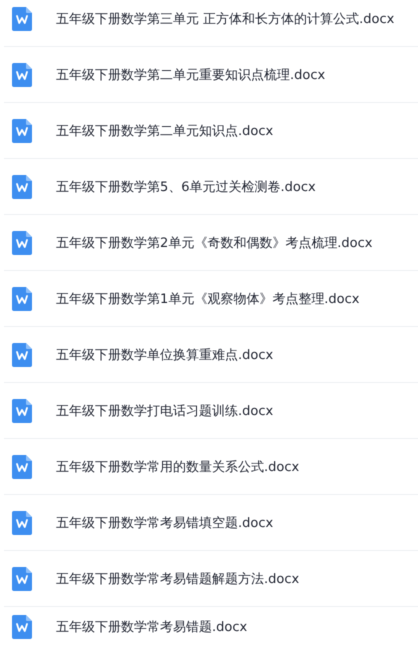  What do you see at coordinates (165, 411) in the screenshot?
I see `file-name: 五年级下册数学打电话习题训练.docx` at bounding box center [165, 411].